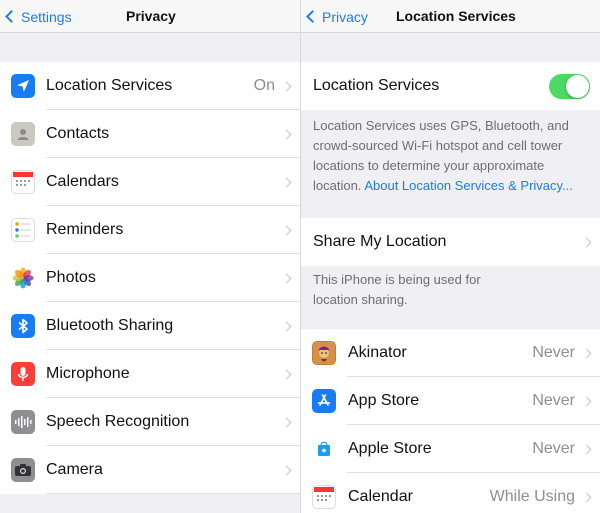 This screenshot has height=513, width=600. What do you see at coordinates (46, 16) in the screenshot?
I see `back-label: Settings` at bounding box center [46, 16].